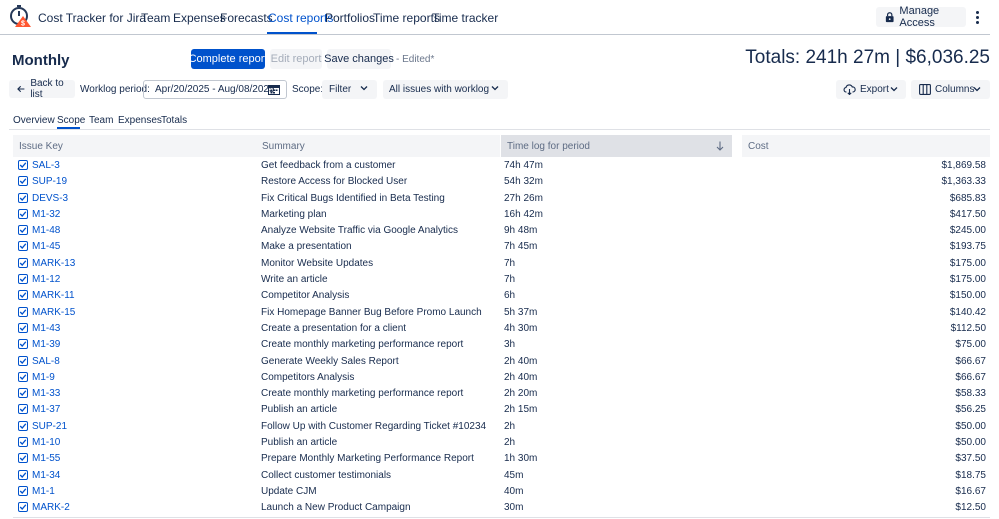  I want to click on column-header-time-log: Time log for period, so click(616, 146).